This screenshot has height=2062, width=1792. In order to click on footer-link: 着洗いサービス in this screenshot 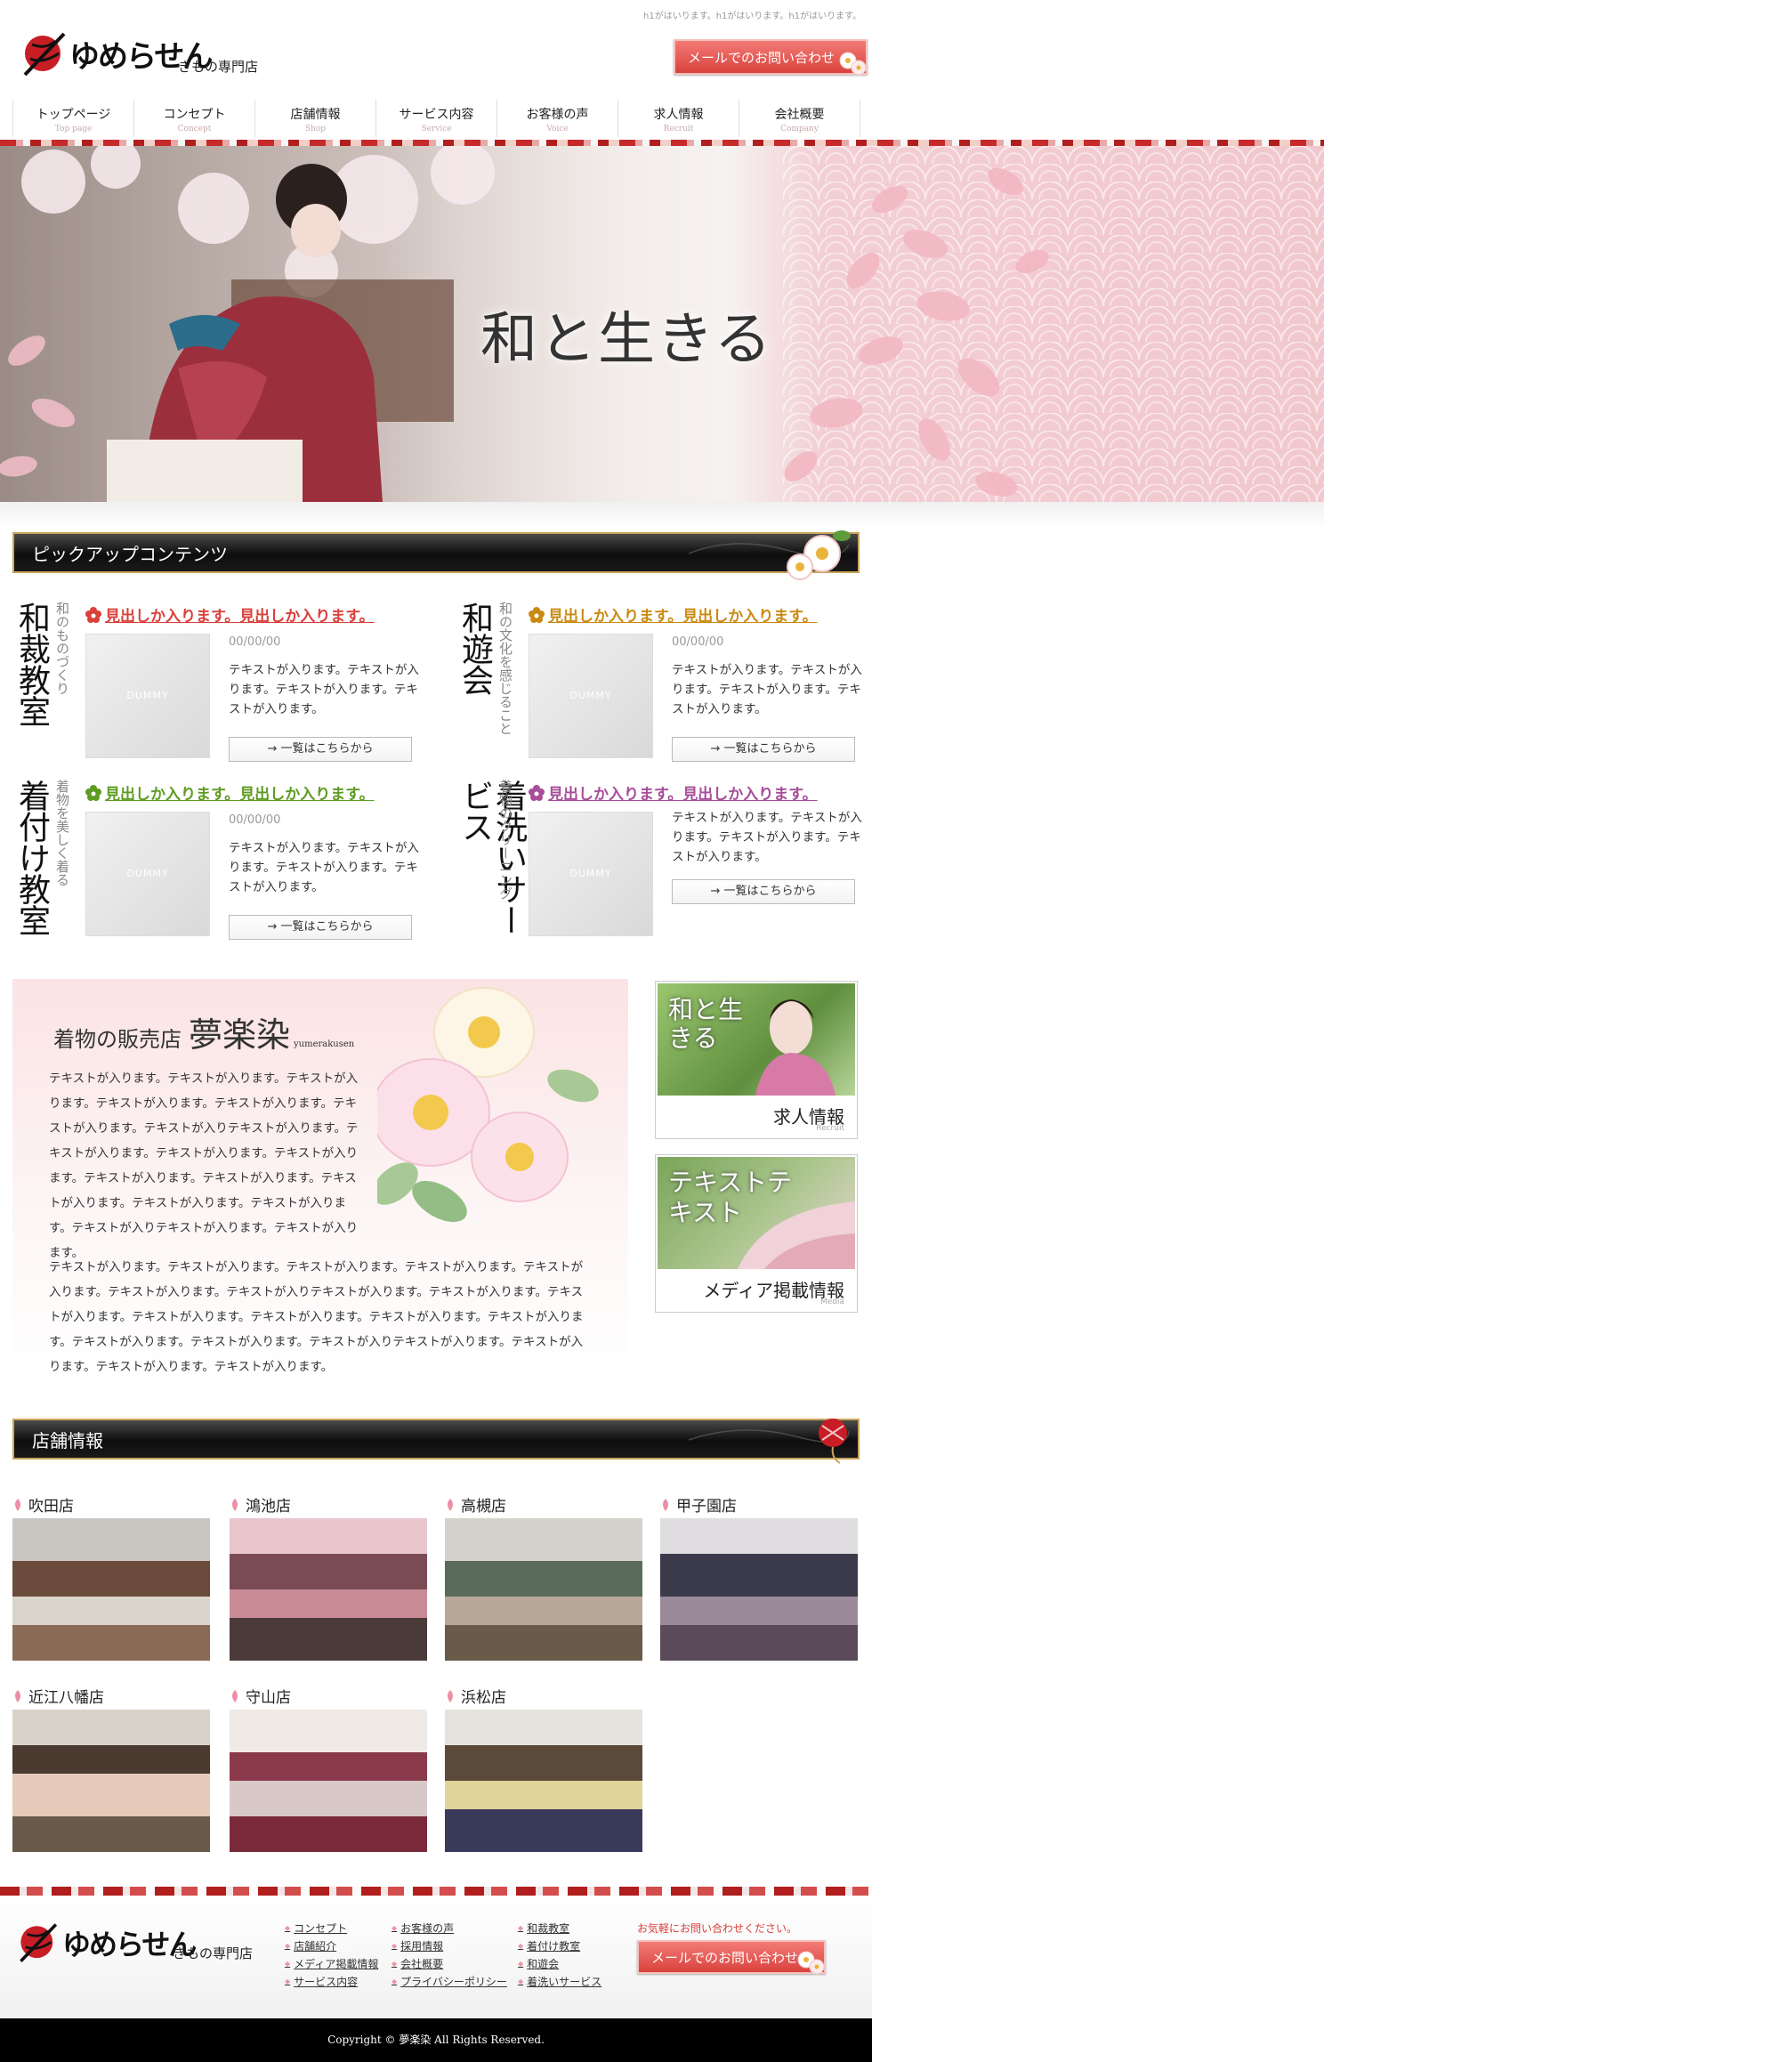, I will do `click(559, 1981)`.